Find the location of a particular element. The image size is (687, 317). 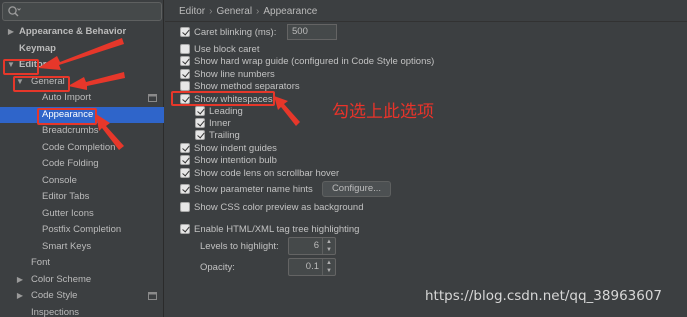

tree-item-label: Postfix Completion is located at coordinates (82, 229).